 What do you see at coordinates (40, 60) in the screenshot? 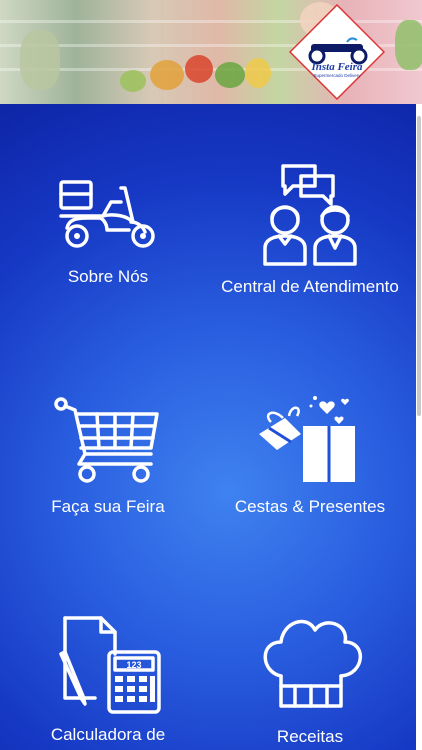
I see `shopper-figure` at bounding box center [40, 60].